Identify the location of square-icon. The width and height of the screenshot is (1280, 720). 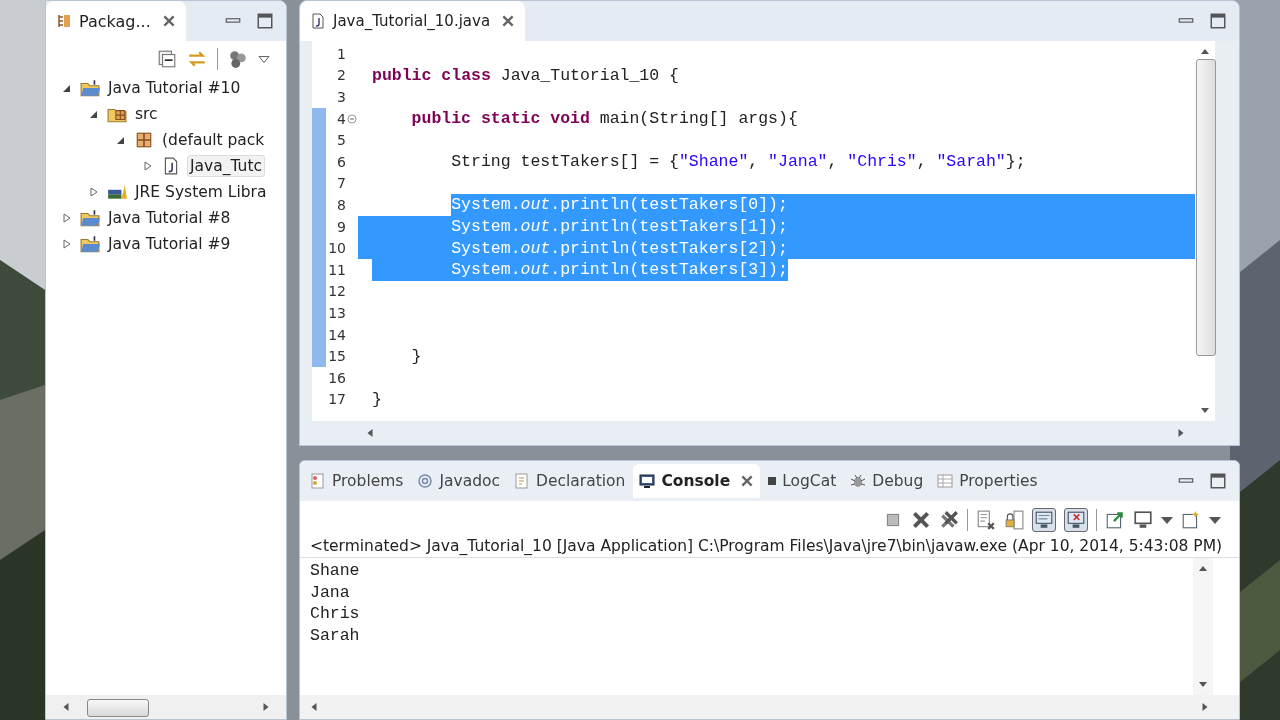
(772, 481).